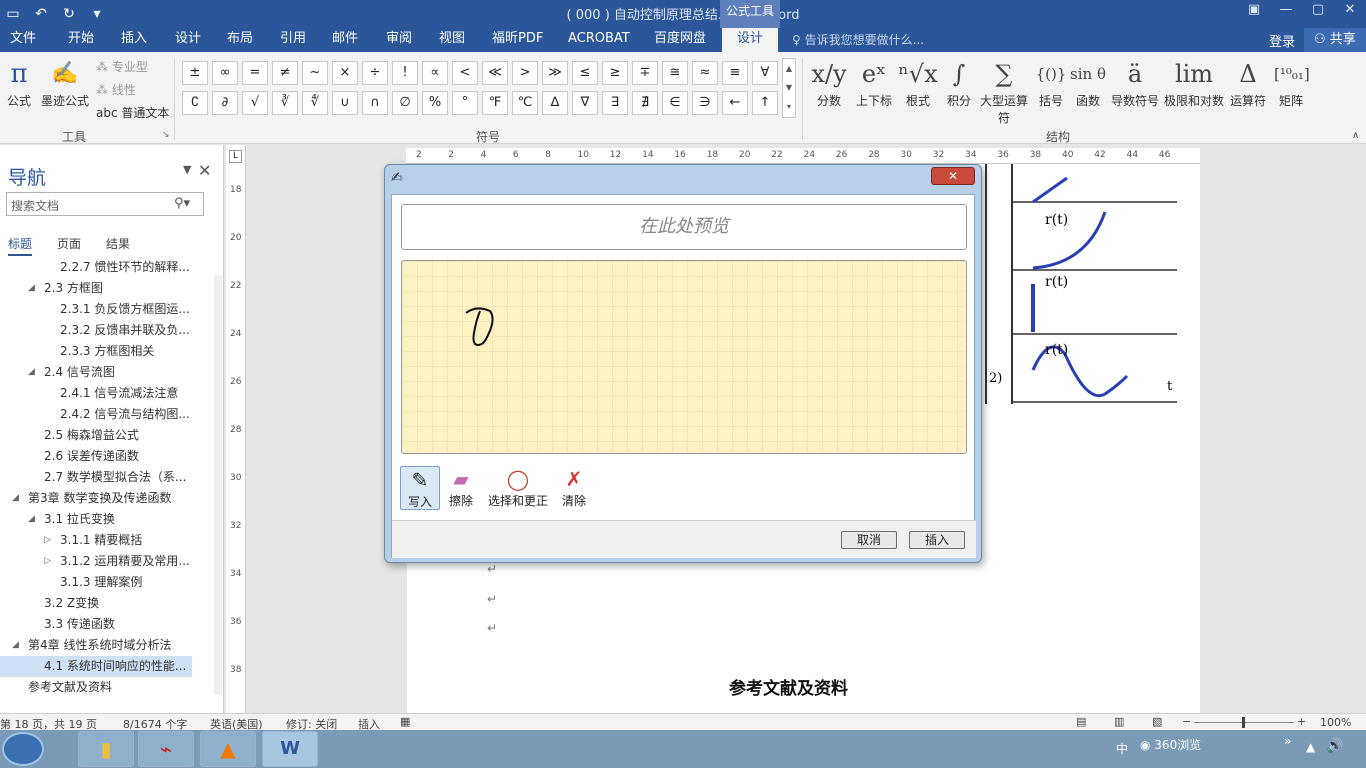 This screenshot has width=1366, height=768. I want to click on tab-view: 视图, so click(452, 40).